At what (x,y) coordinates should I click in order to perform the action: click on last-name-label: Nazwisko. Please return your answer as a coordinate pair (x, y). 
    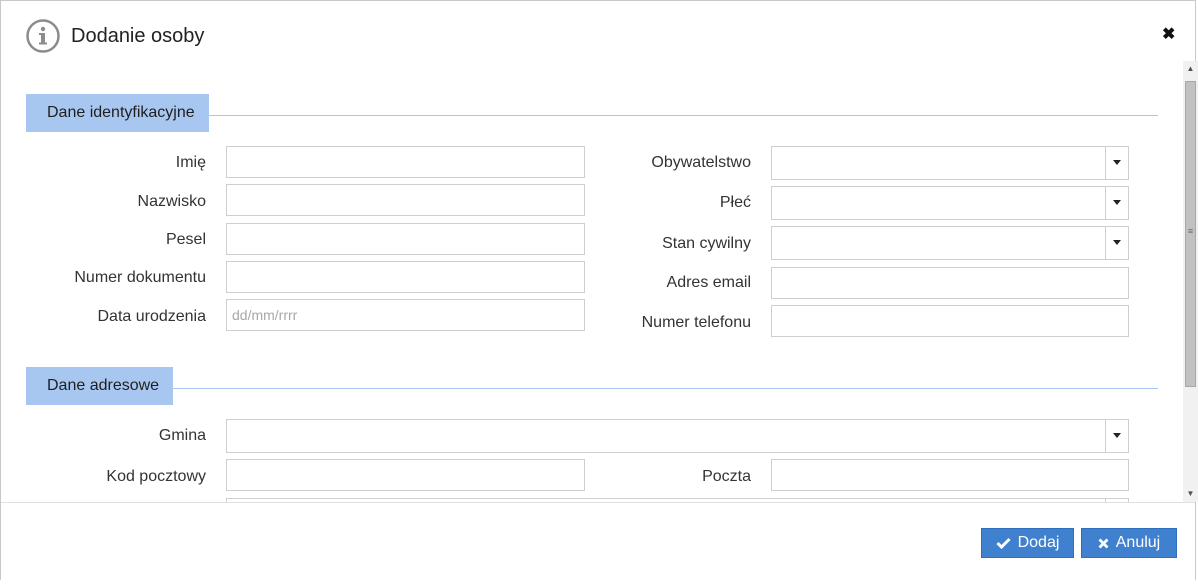
    Looking at the image, I should click on (171, 201).